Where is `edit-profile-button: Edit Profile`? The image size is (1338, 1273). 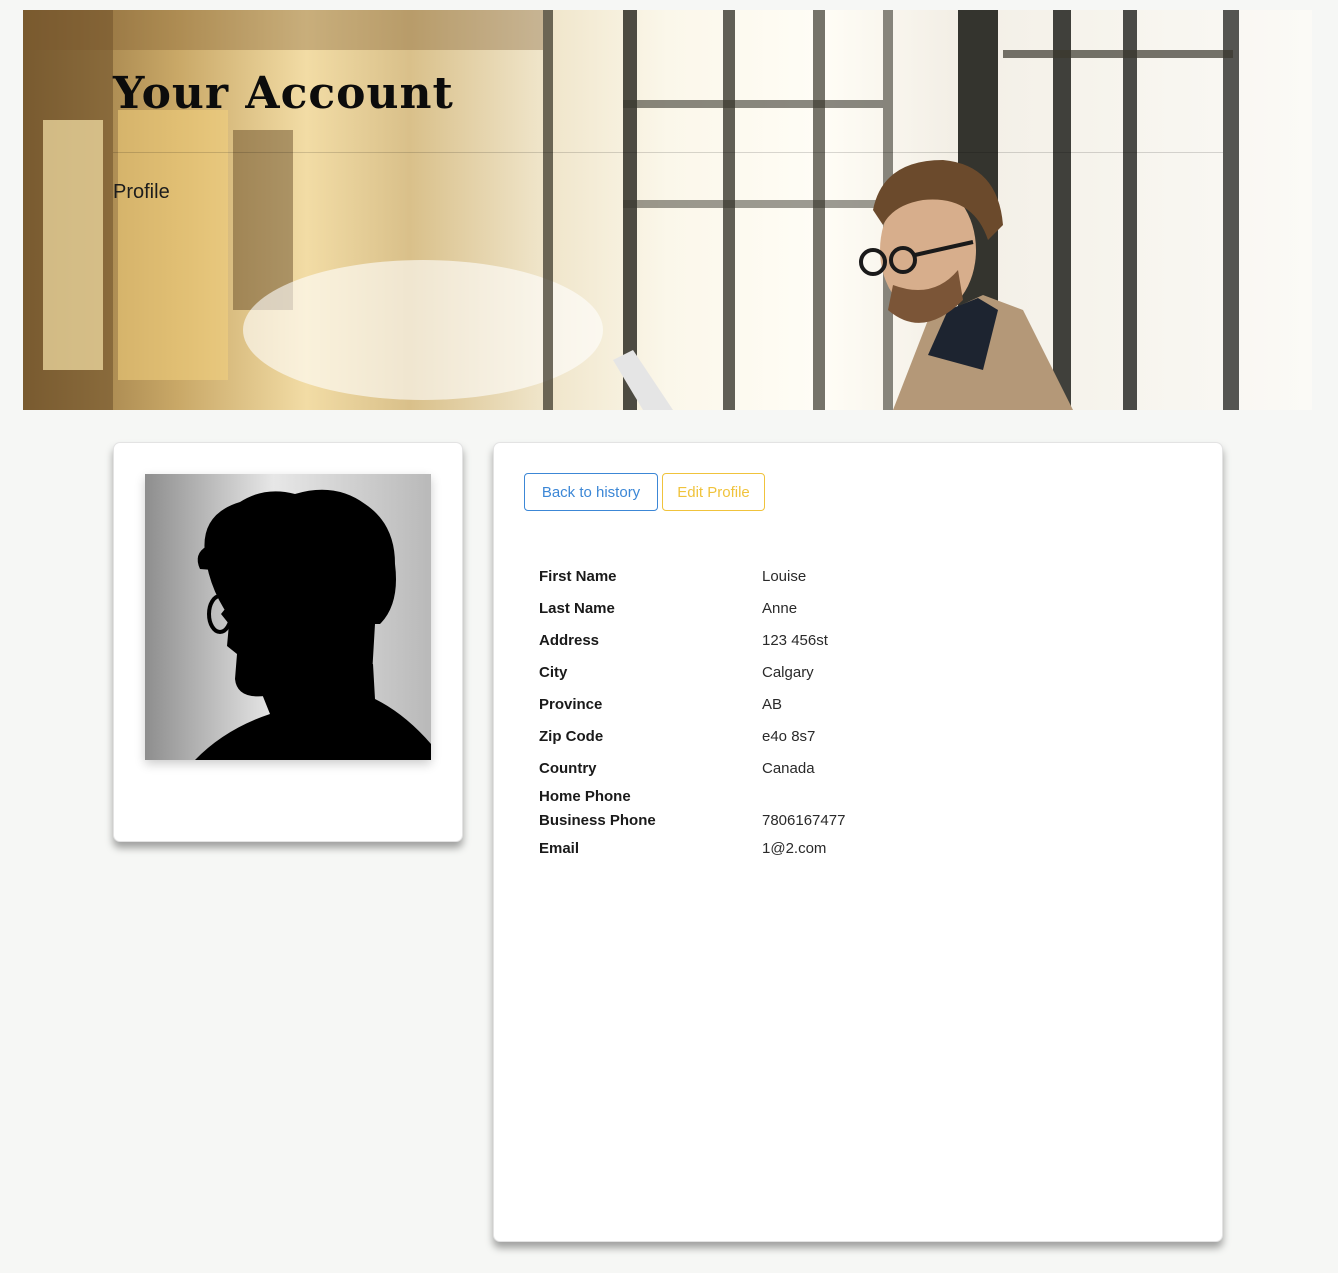
edit-profile-button: Edit Profile is located at coordinates (713, 492).